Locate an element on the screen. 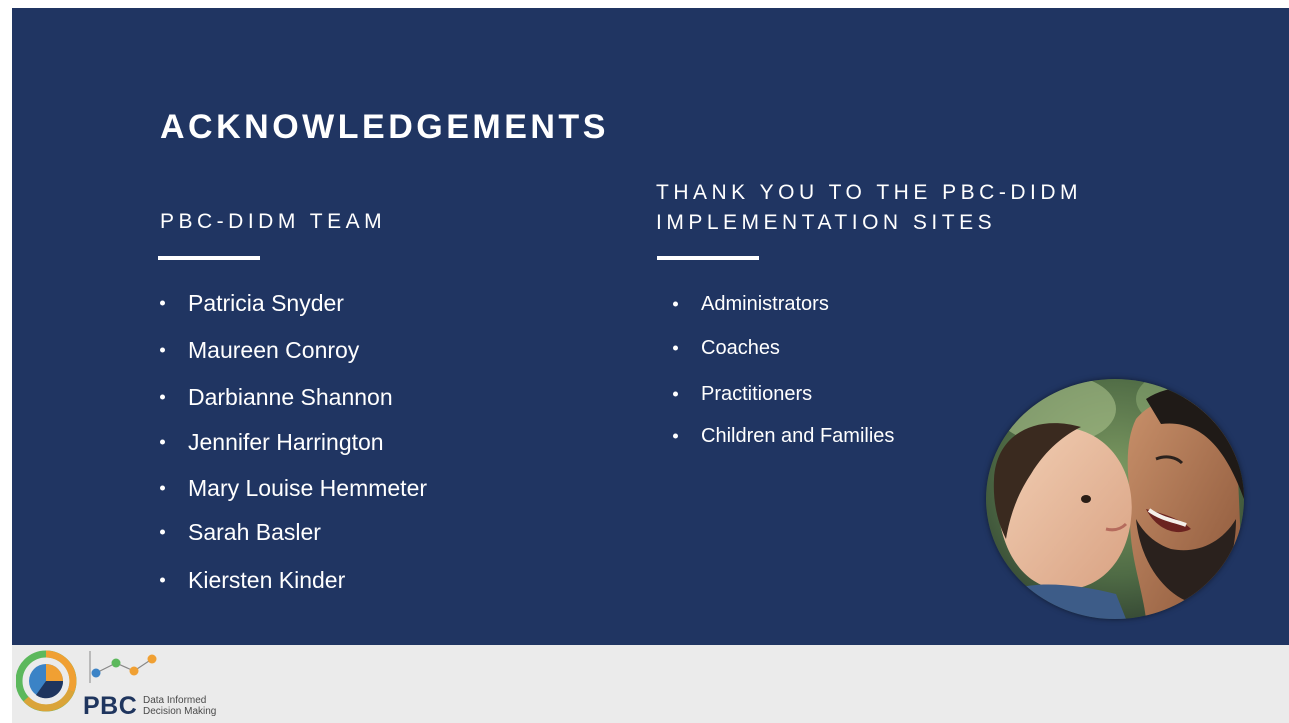 The height and width of the screenshot is (723, 1289). photo-illustration is located at coordinates (1115, 499).